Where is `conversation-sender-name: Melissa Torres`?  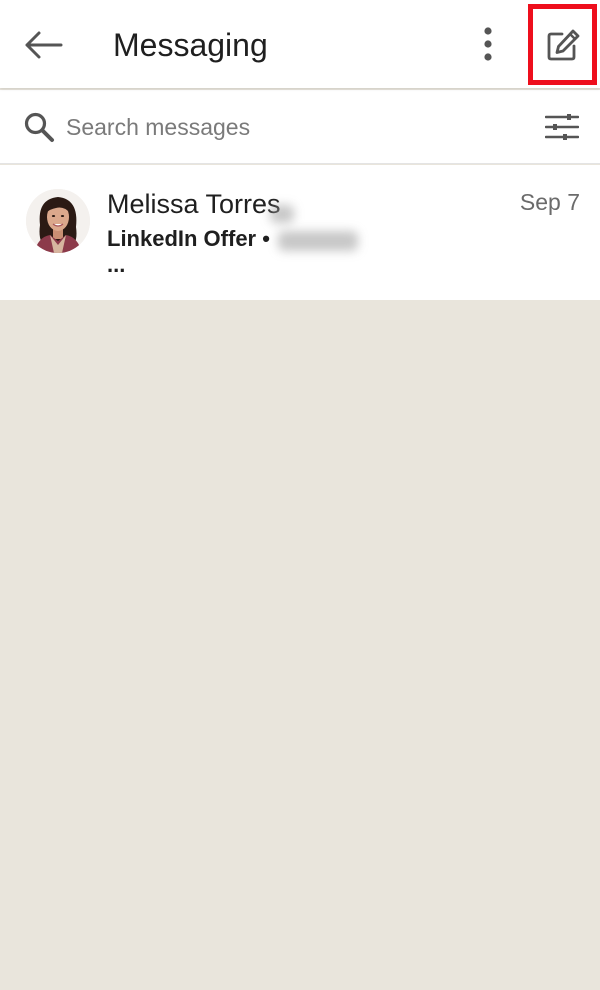
conversation-sender-name: Melissa Torres is located at coordinates (194, 204).